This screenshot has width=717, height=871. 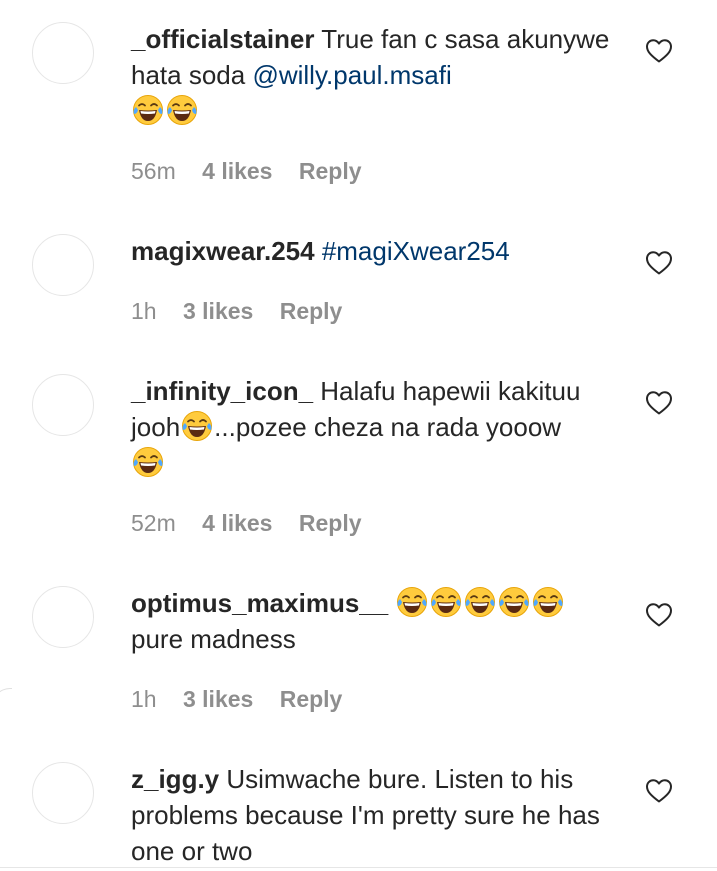 I want to click on mention-link: @willy.paul.msafi, so click(x=351, y=75).